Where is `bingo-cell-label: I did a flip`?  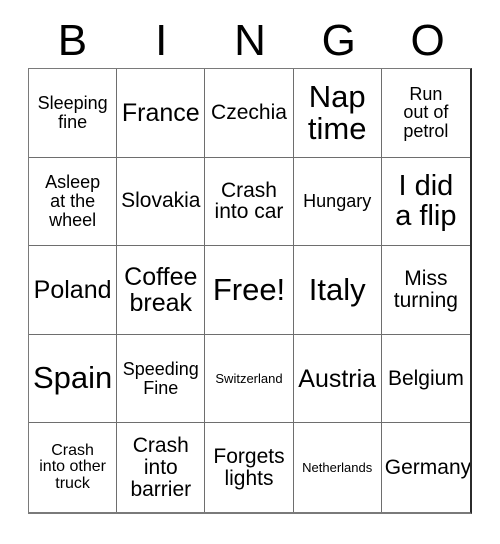 bingo-cell-label: I did a flip is located at coordinates (426, 201).